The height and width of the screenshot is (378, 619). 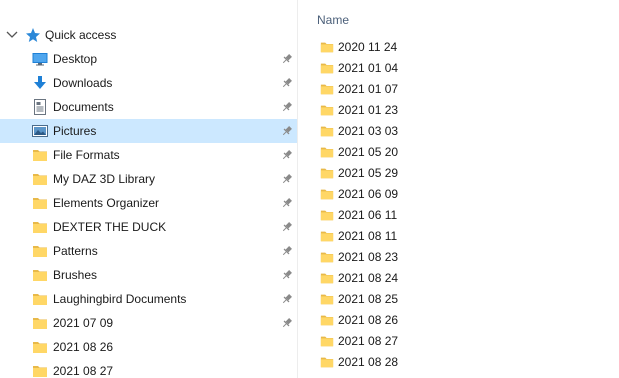 I want to click on folder-name: 2021 08 28, so click(x=368, y=362).